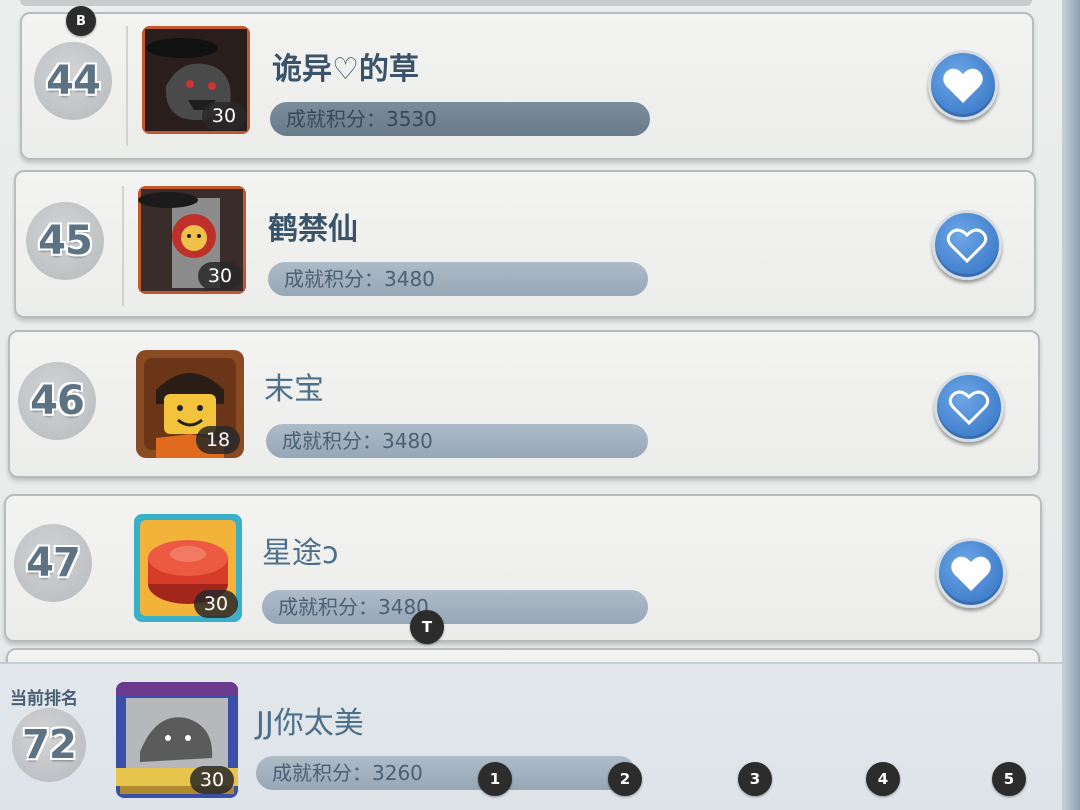  Describe the element at coordinates (300, 553) in the screenshot. I see `player-name: 星途ↄ` at that location.